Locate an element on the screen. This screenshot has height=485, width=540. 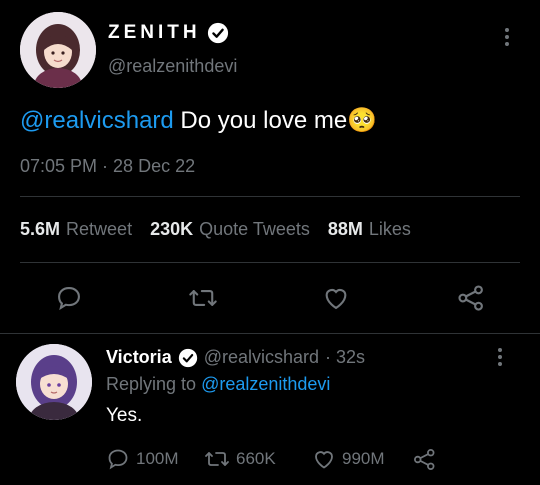
reply-retweet-action: 660K is located at coordinates (240, 459).